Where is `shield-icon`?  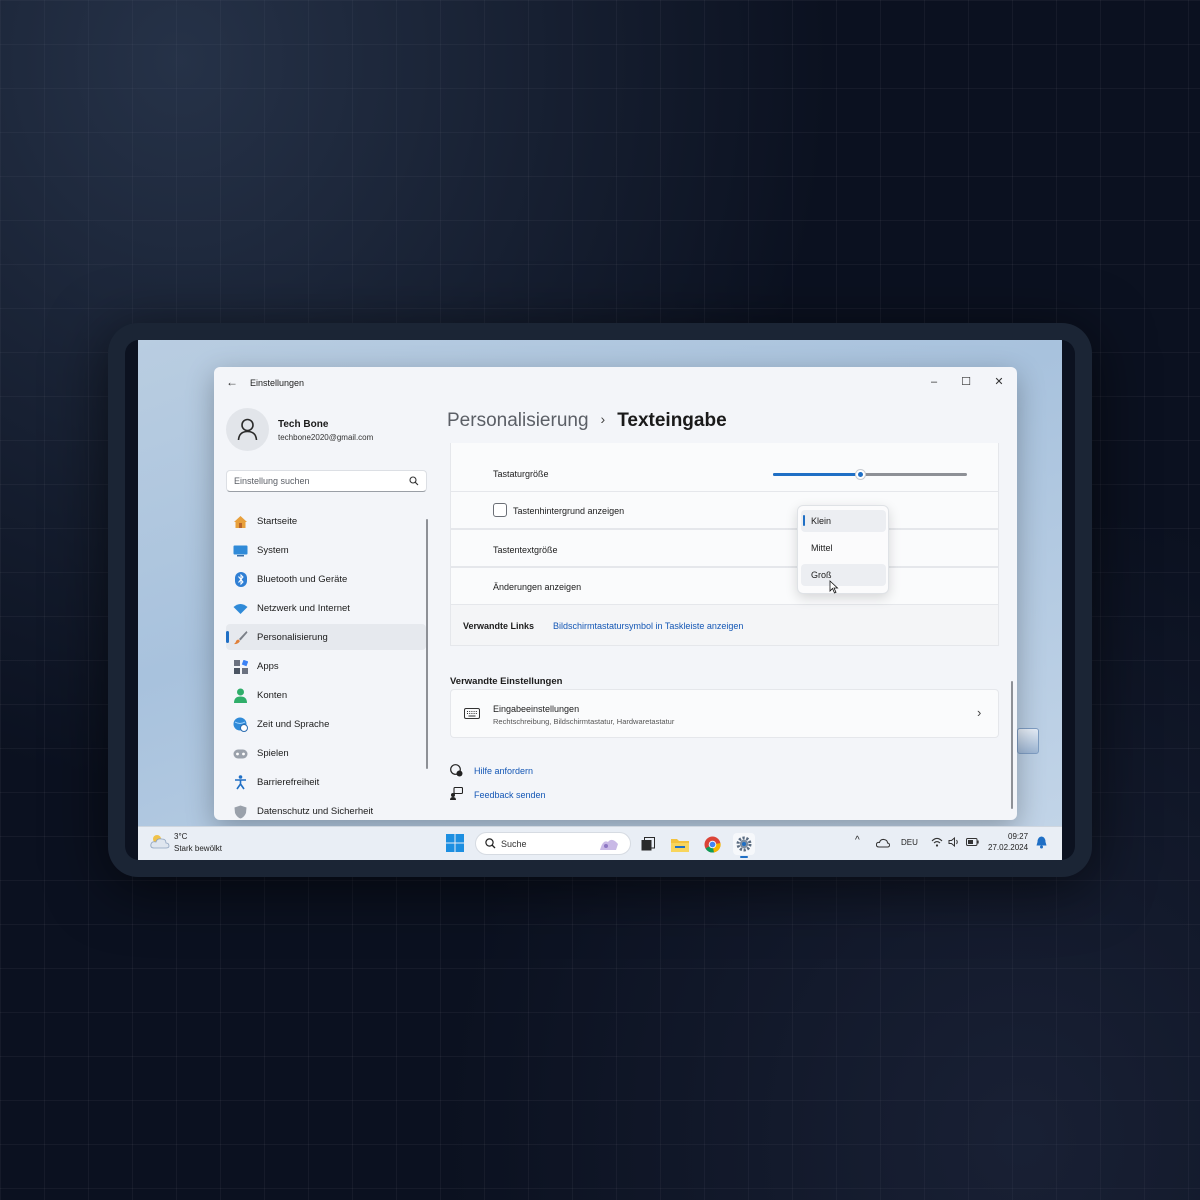
shield-icon is located at coordinates (240, 811).